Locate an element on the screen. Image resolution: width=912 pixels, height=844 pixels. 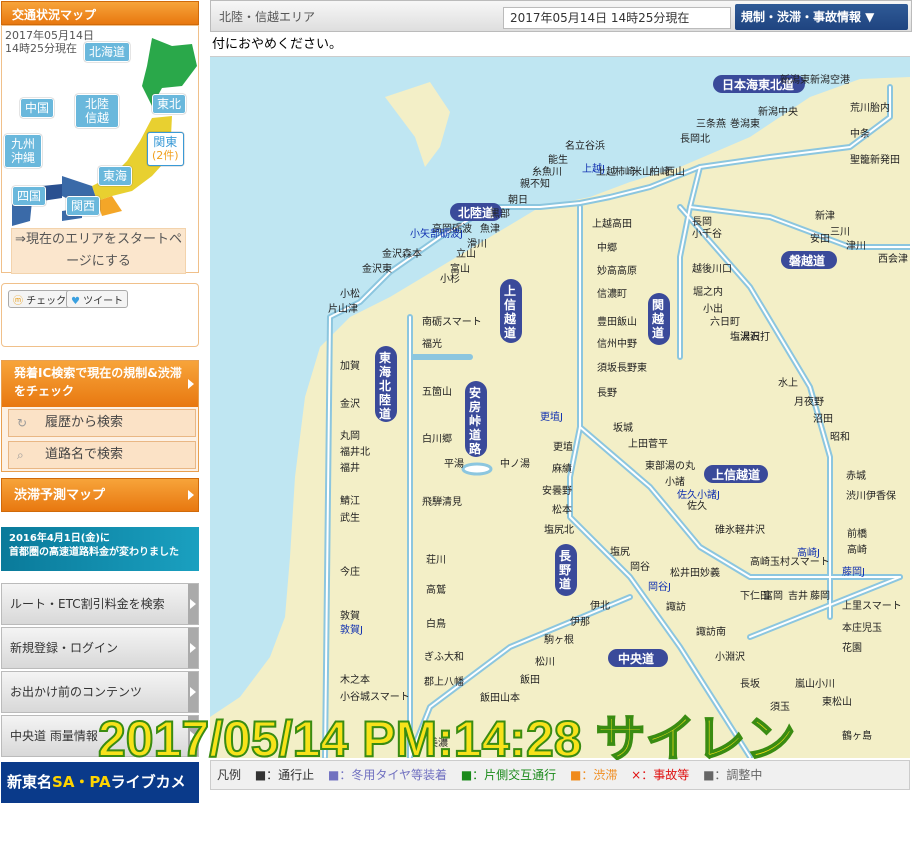
info-type-dropdown: 規制・渋滞・事故情報 ▼ is located at coordinates (821, 17).